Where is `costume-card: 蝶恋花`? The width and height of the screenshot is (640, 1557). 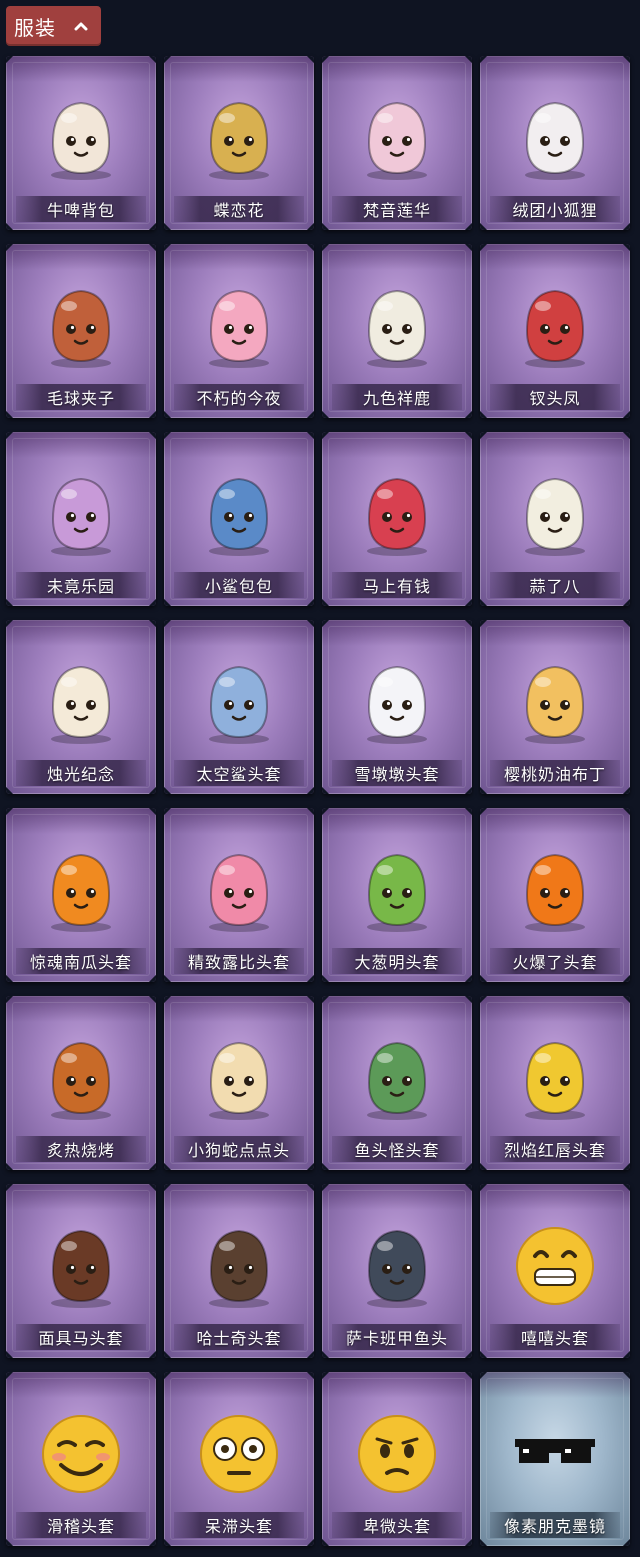
costume-card: 蝶恋花 is located at coordinates (239, 143).